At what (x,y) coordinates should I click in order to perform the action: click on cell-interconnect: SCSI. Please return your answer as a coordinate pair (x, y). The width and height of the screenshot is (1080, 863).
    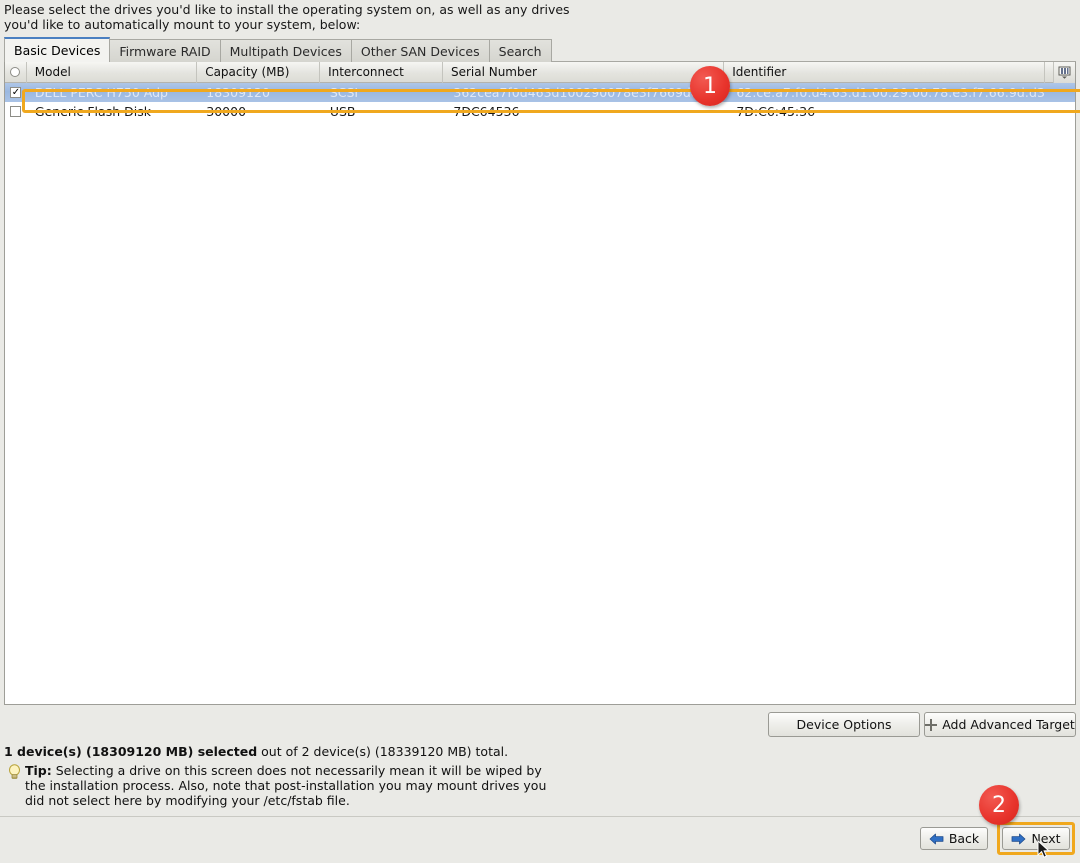
    Looking at the image, I should click on (344, 92).